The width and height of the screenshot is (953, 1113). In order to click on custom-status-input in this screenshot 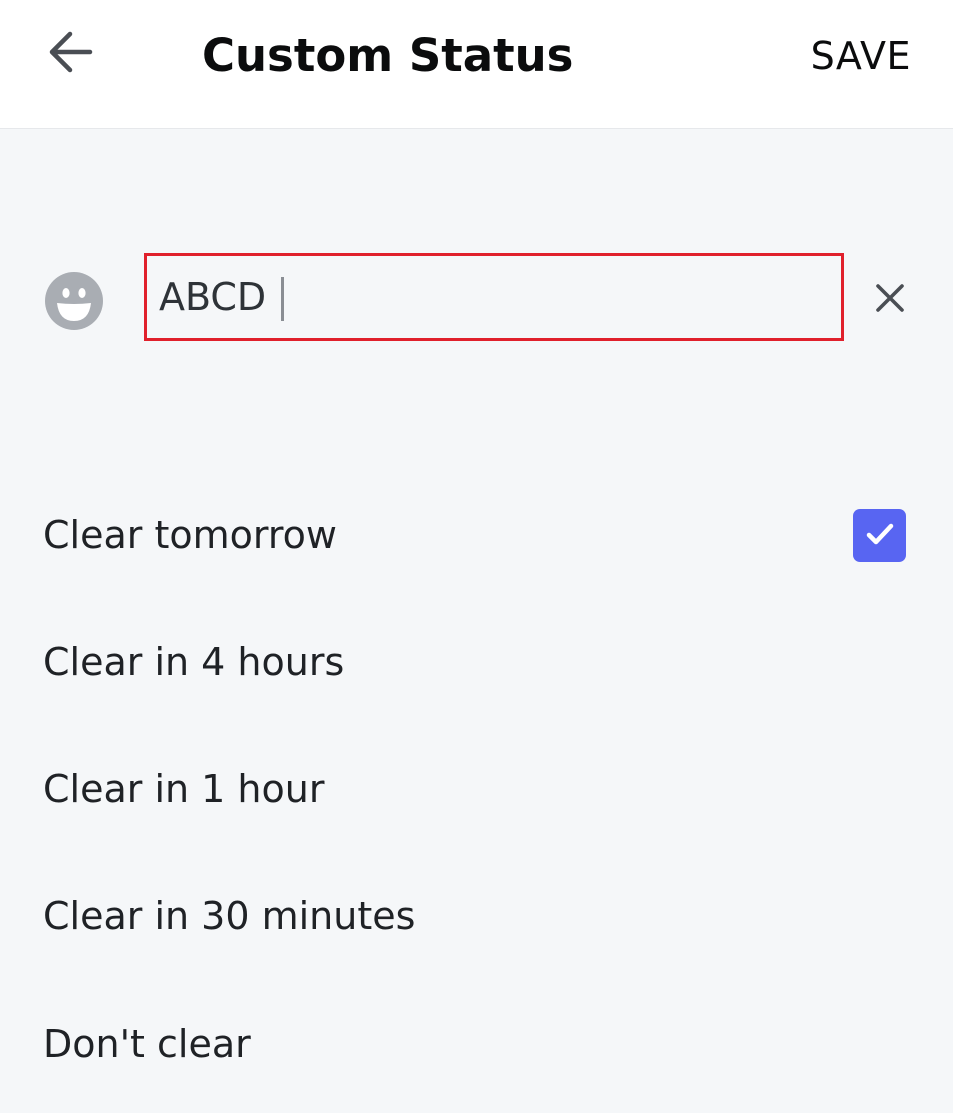, I will do `click(489, 297)`.